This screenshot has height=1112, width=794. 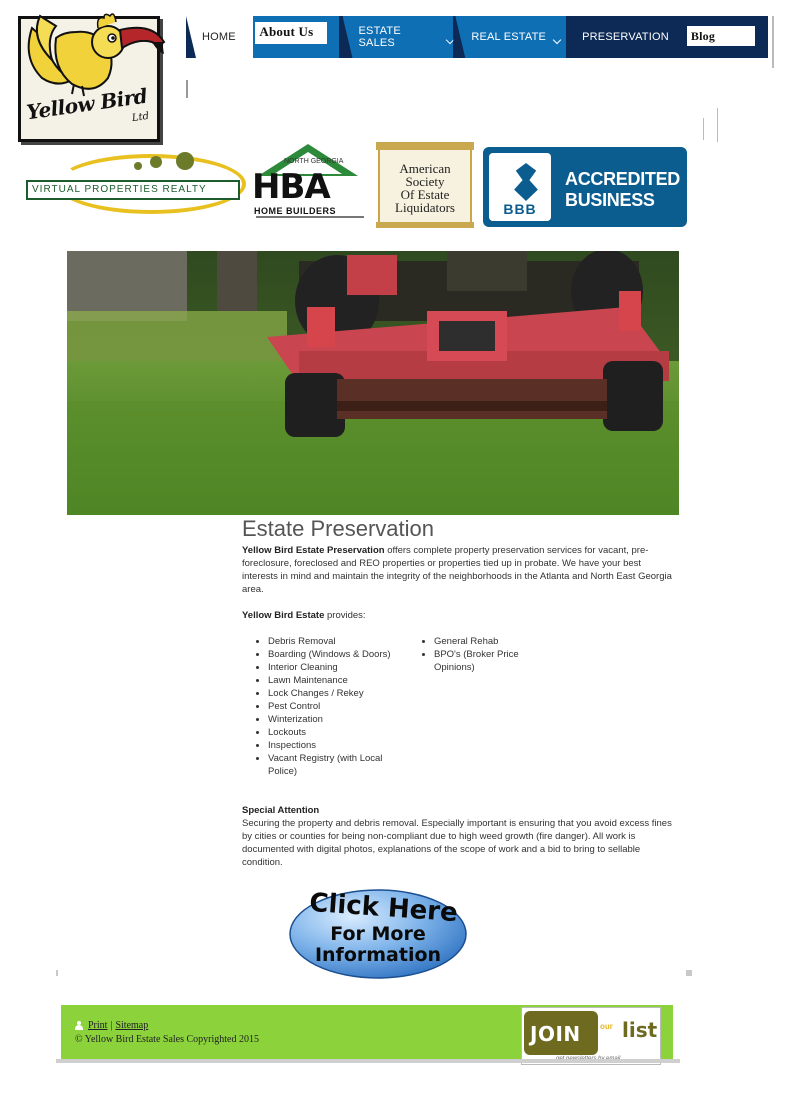 I want to click on footer-shadow, so click(x=368, y=1061).